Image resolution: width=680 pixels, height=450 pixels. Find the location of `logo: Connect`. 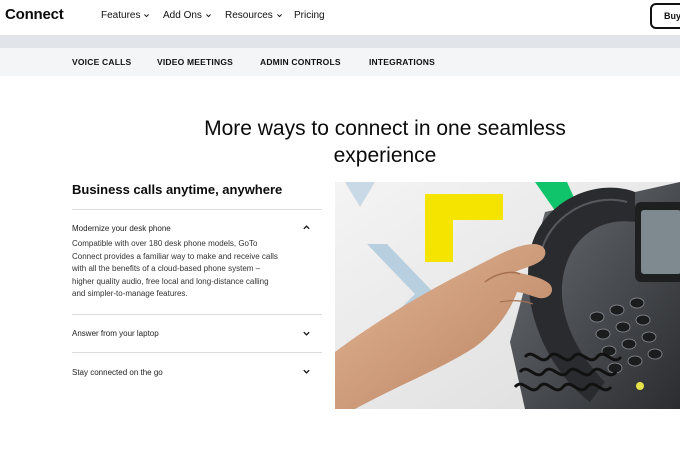

logo: Connect is located at coordinates (34, 14).